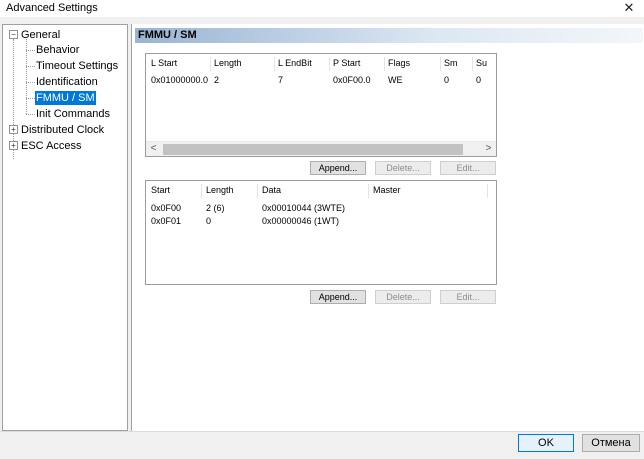 This screenshot has width=644, height=459. What do you see at coordinates (217, 80) in the screenshot?
I see `cell-length: 2` at bounding box center [217, 80].